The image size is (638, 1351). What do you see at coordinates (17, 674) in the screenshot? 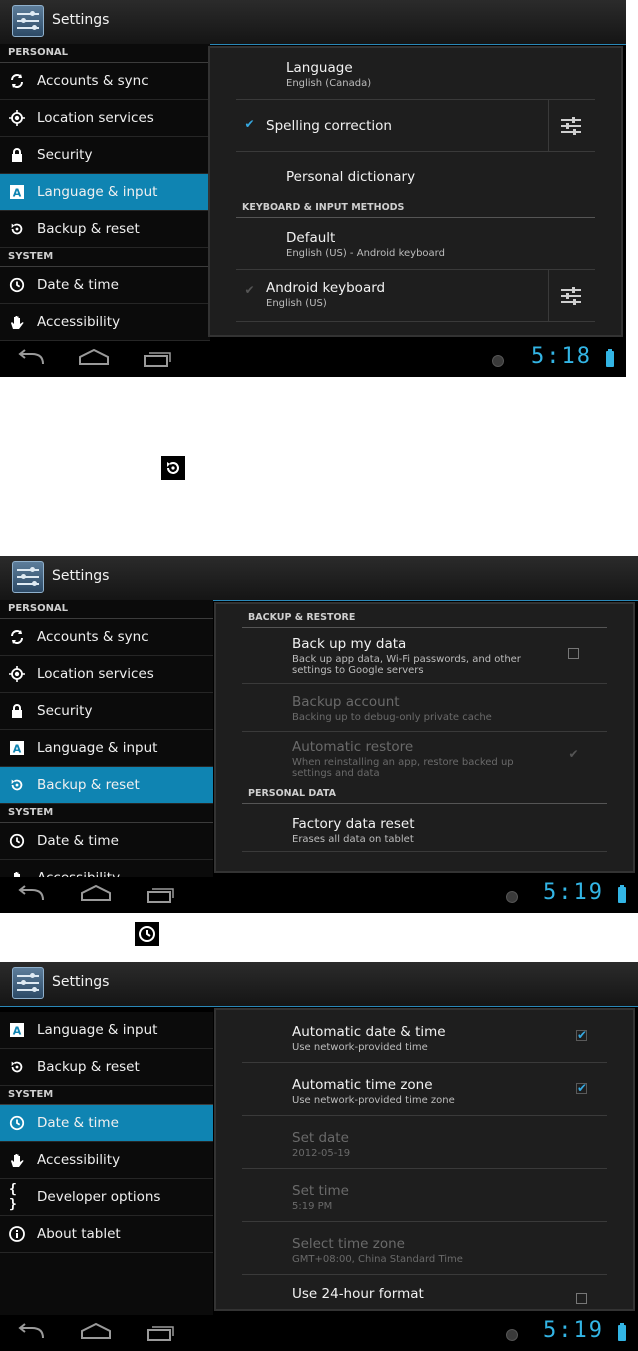
I see `location-icon` at bounding box center [17, 674].